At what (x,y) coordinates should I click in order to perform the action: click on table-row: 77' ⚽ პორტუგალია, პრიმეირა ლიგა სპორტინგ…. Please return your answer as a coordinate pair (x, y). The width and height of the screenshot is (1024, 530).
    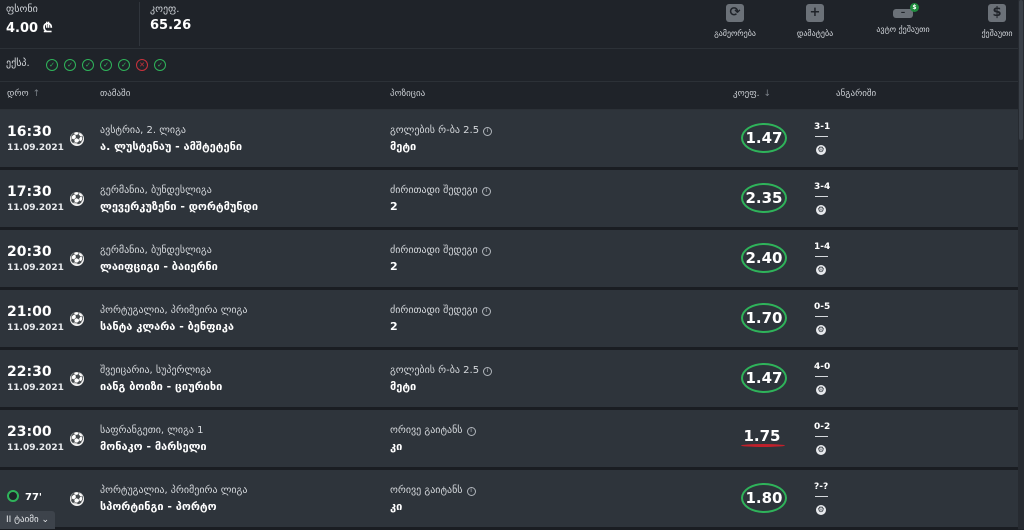
    Looking at the image, I should click on (509, 500).